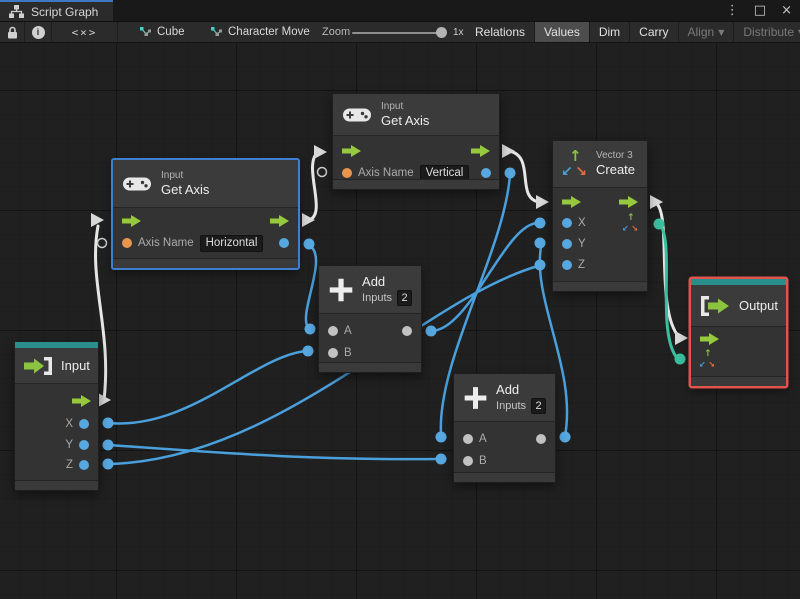 Image resolution: width=800 pixels, height=599 pixels. I want to click on values-button: Values, so click(562, 32).